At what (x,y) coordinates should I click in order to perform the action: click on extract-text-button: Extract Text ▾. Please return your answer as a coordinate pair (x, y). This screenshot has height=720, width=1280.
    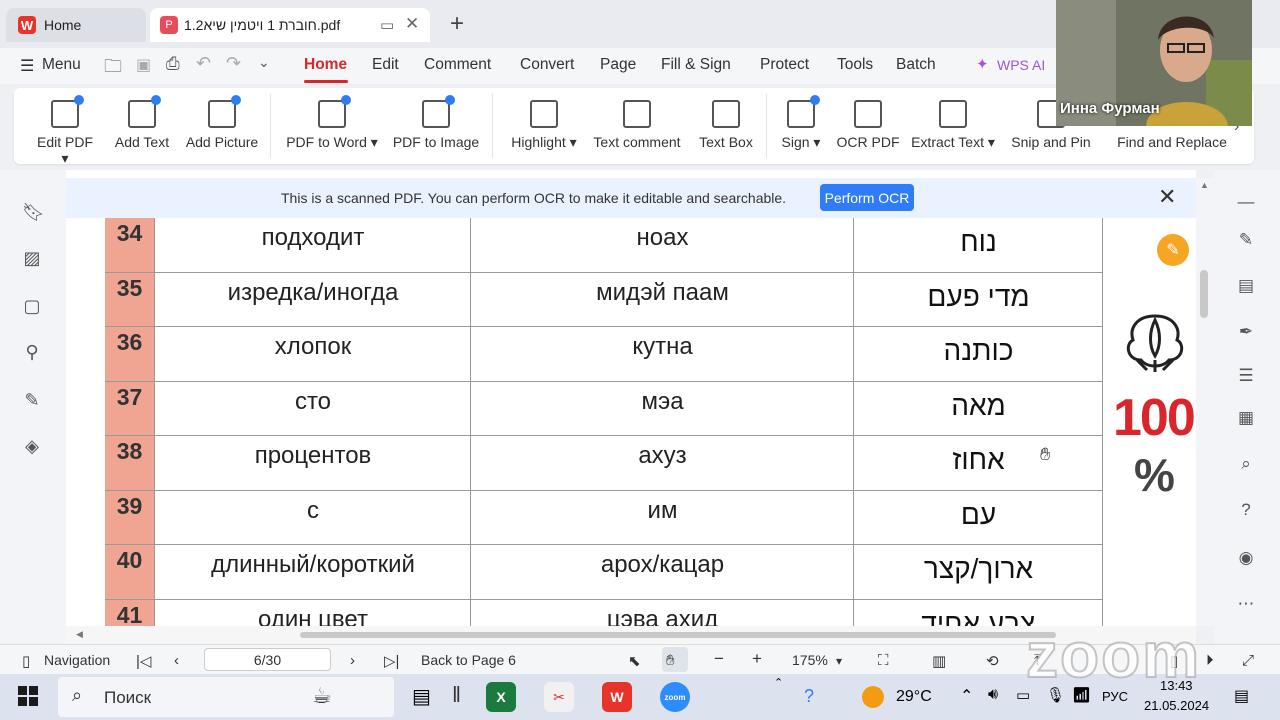
    Looking at the image, I should click on (953, 125).